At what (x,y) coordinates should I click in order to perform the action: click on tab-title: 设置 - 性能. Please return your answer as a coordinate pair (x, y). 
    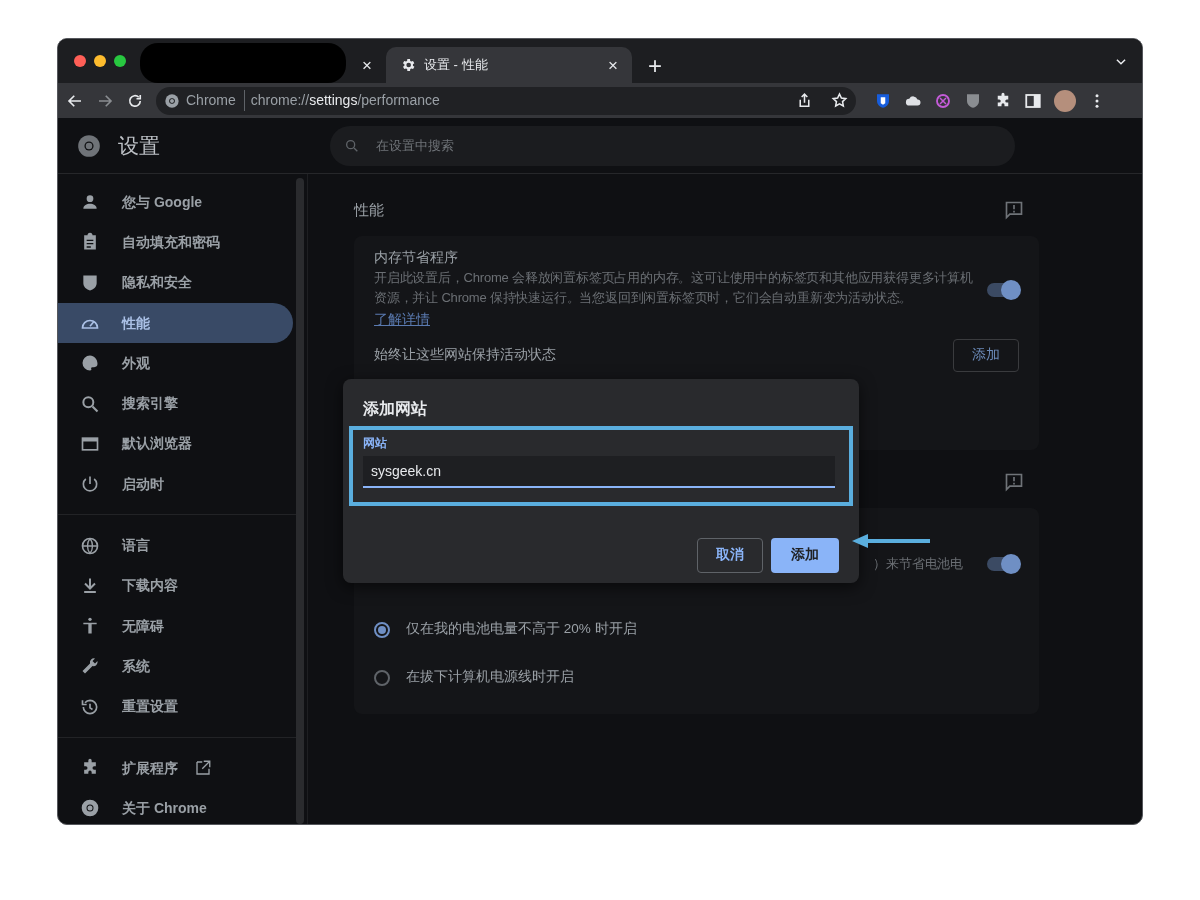
    Looking at the image, I should click on (456, 65).